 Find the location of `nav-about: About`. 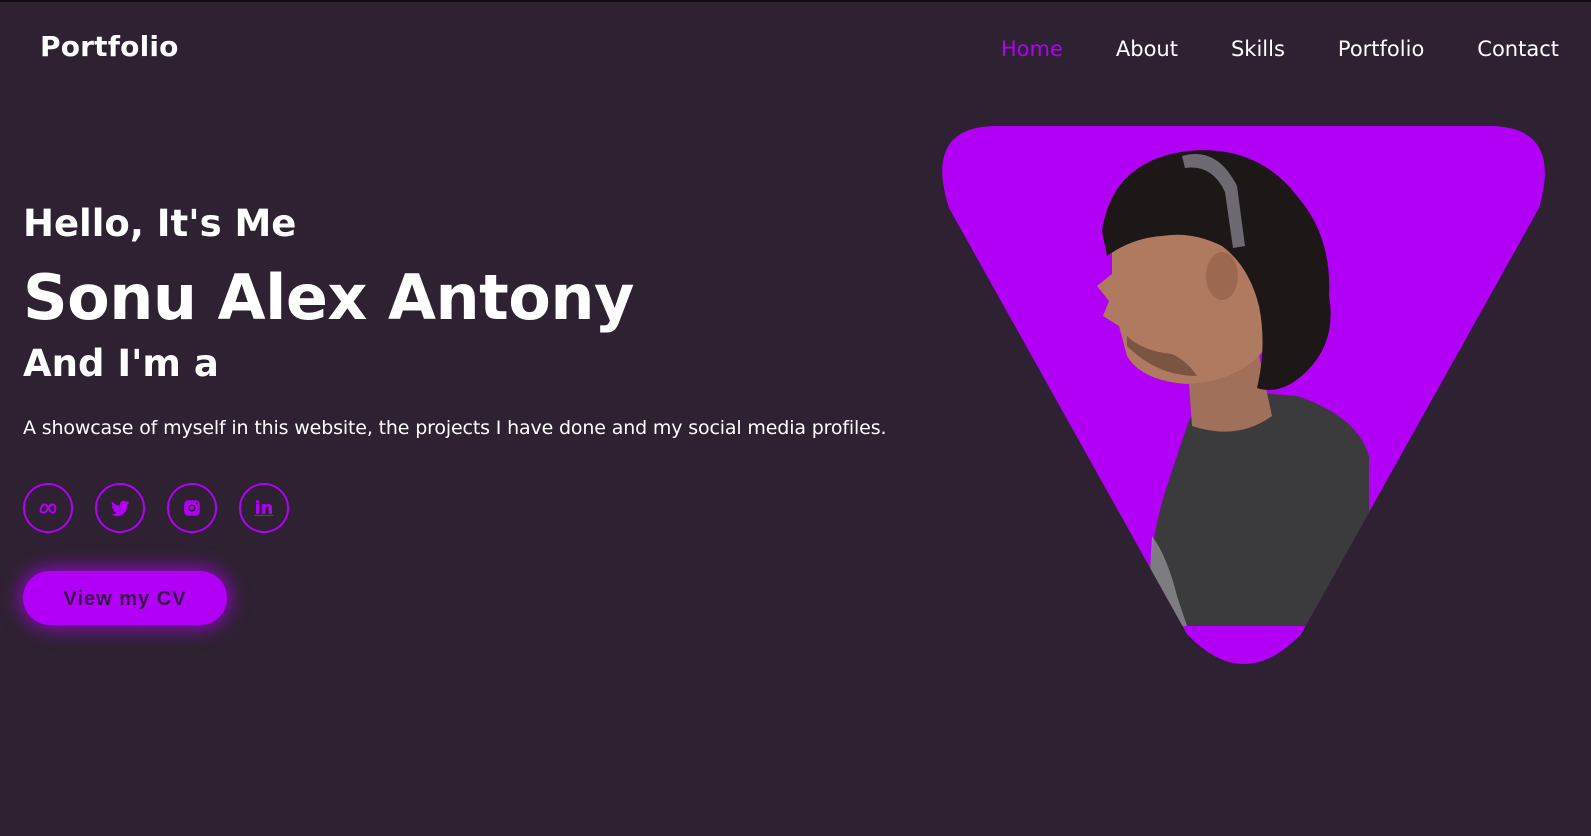

nav-about: About is located at coordinates (1147, 49).